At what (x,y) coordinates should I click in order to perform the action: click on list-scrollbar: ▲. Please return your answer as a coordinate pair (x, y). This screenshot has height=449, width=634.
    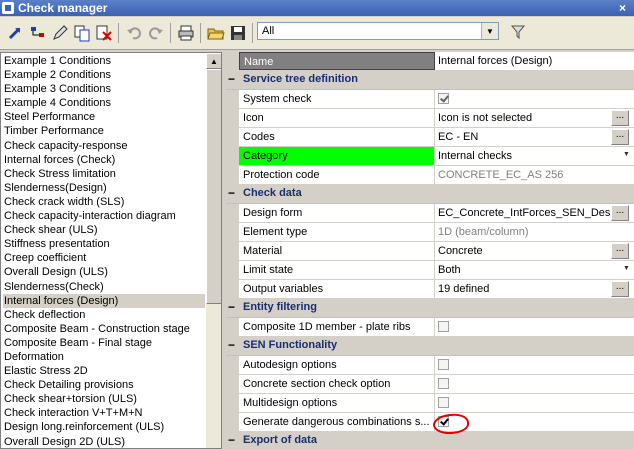
    Looking at the image, I should click on (213, 250).